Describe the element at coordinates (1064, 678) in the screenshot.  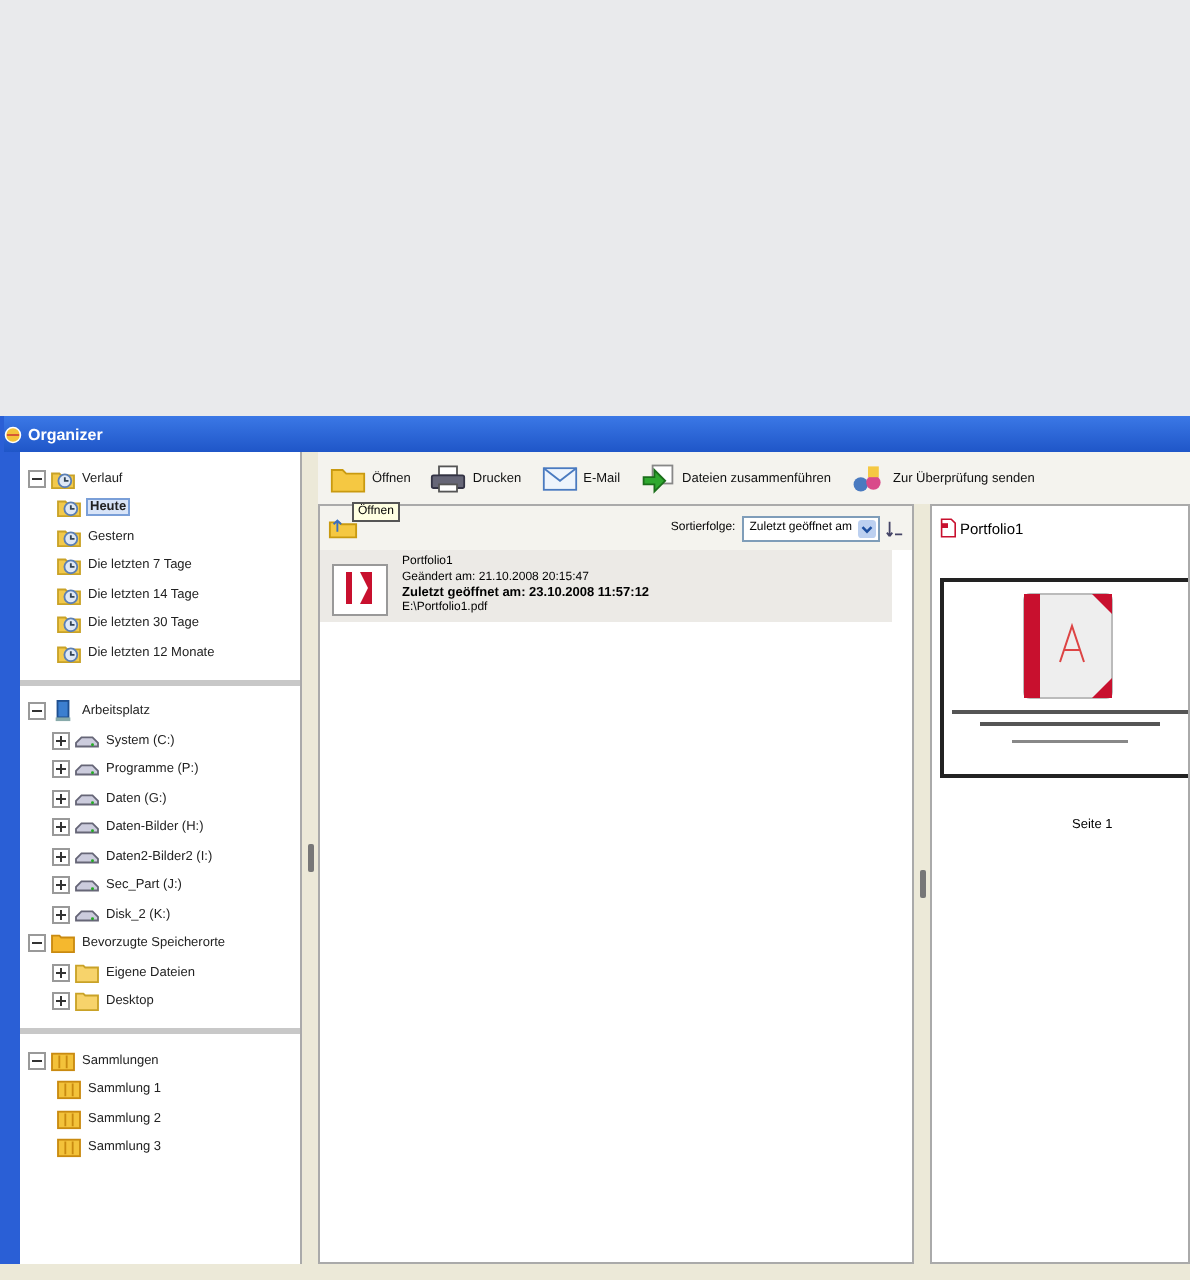
I see `page-thumbnail-drawing` at that location.